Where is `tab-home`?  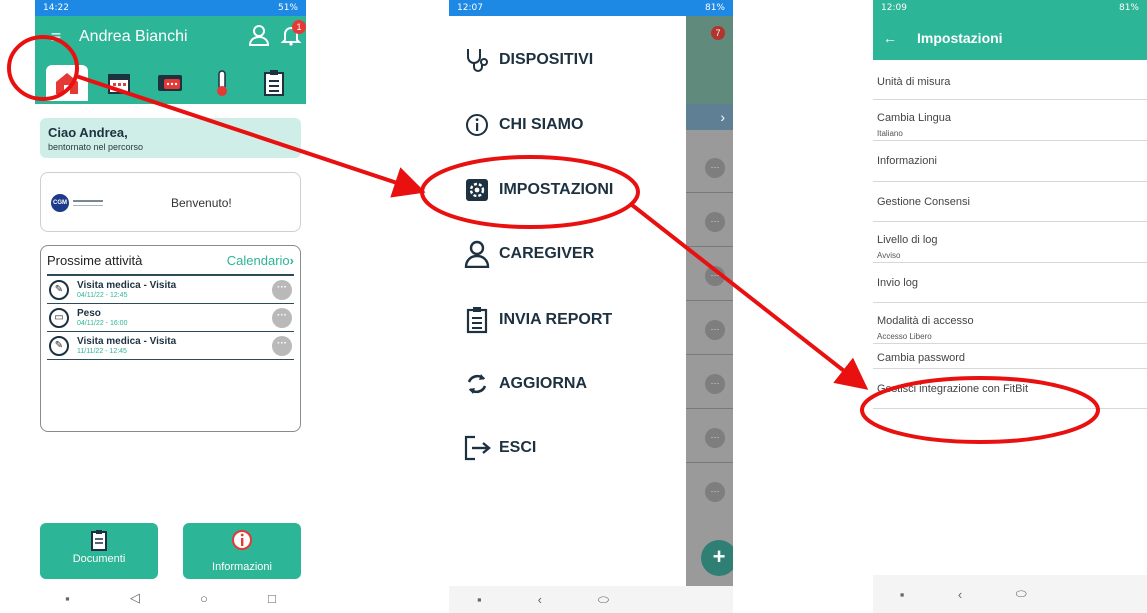
tab-home is located at coordinates (66, 83).